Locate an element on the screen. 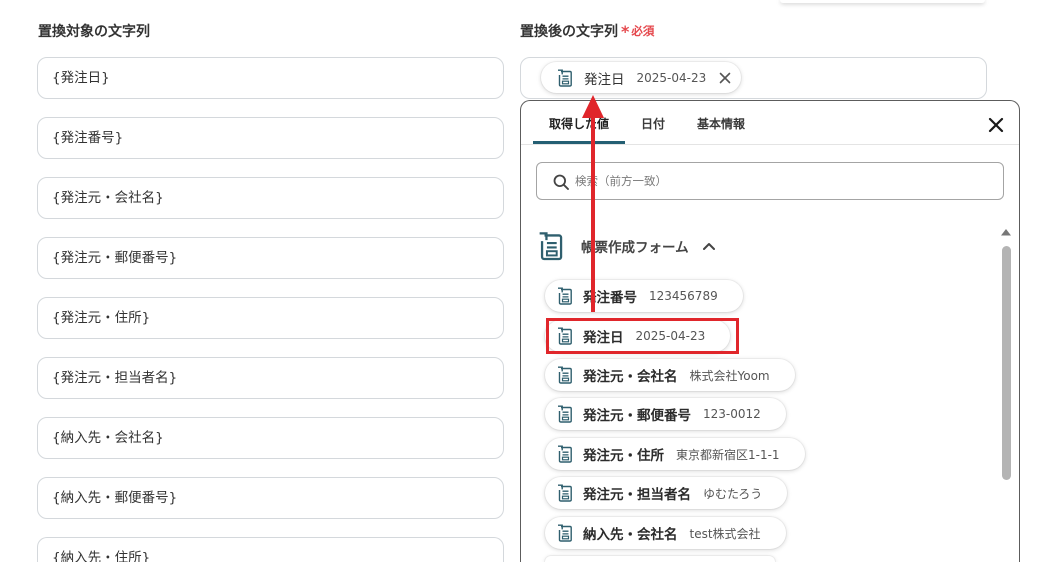 The image size is (1052, 562). source-string-field: {発注番号} is located at coordinates (270, 138).